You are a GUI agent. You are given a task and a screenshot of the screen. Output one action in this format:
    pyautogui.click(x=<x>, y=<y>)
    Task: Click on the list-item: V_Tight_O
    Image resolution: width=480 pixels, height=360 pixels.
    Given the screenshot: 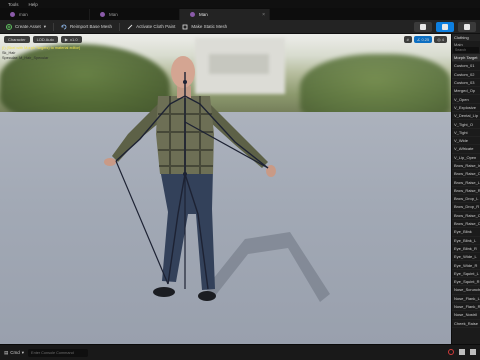 What is the action you would take?
    pyautogui.click(x=466, y=124)
    